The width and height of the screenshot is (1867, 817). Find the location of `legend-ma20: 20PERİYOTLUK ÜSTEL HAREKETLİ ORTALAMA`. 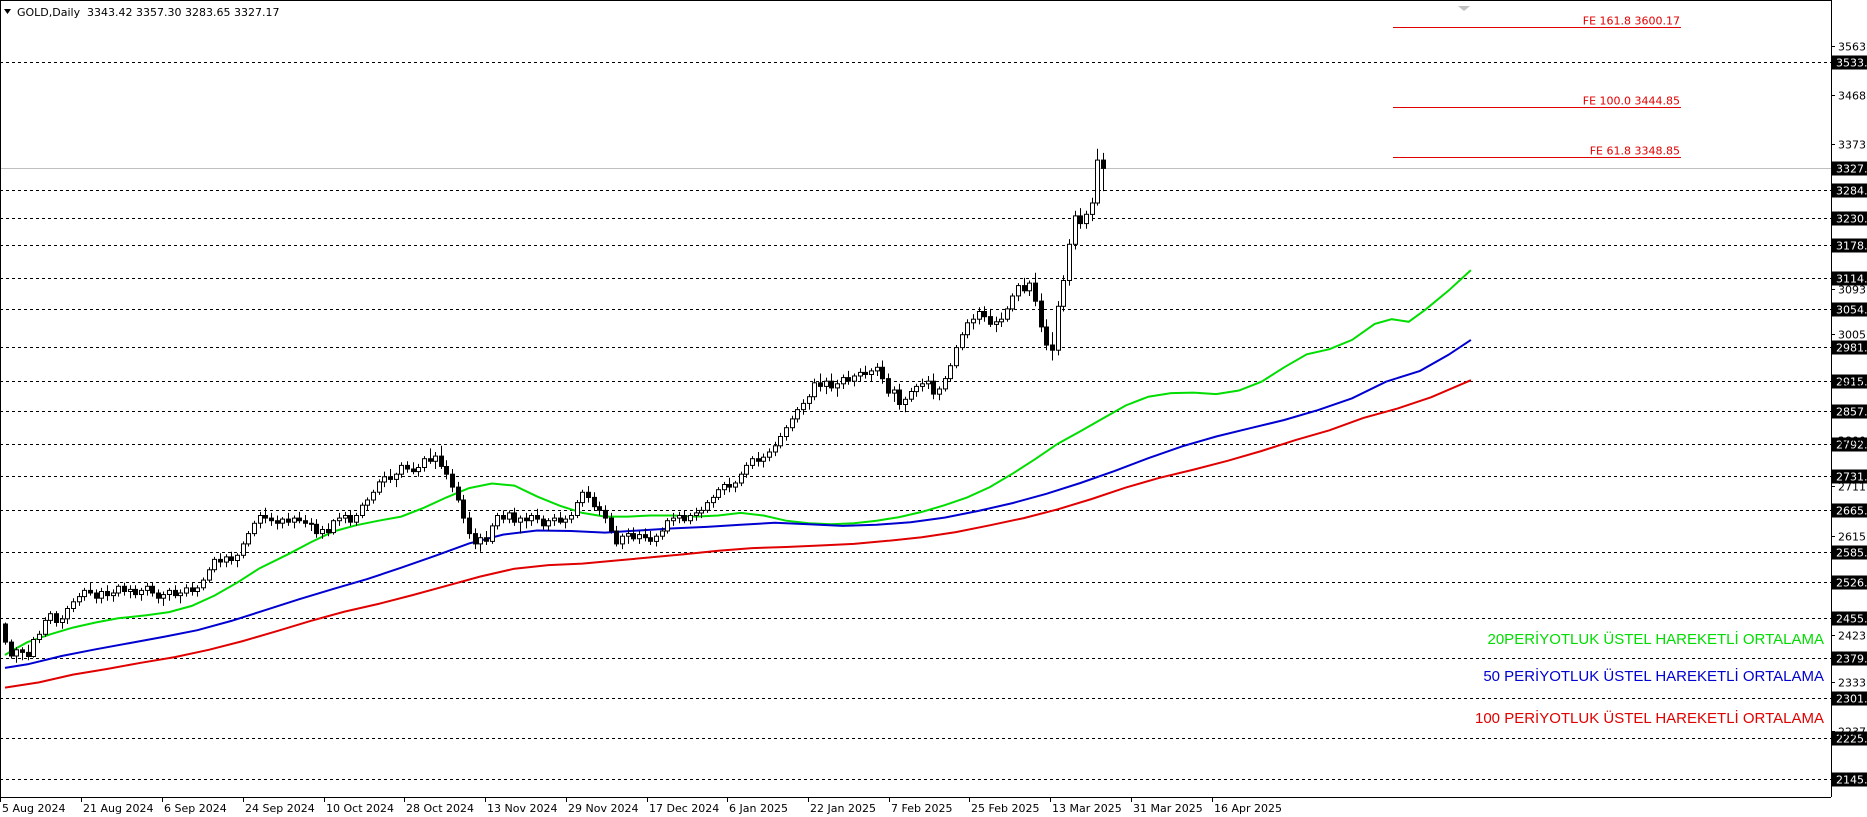

legend-ma20: 20PERİYOTLUK ÜSTEL HAREKETLİ ORTALAMA is located at coordinates (1656, 639).